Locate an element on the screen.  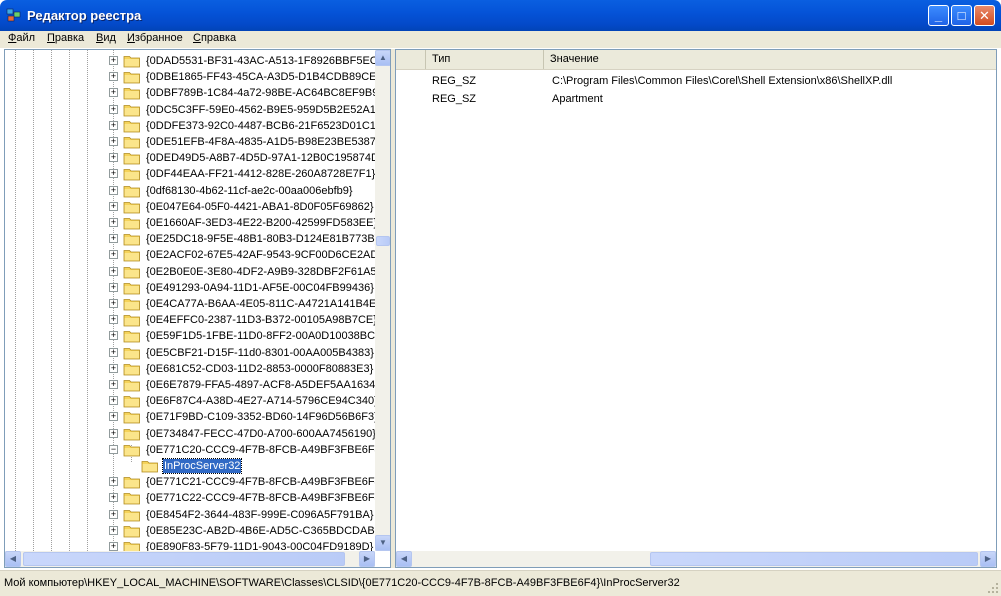
column-name is located at coordinates (411, 59).